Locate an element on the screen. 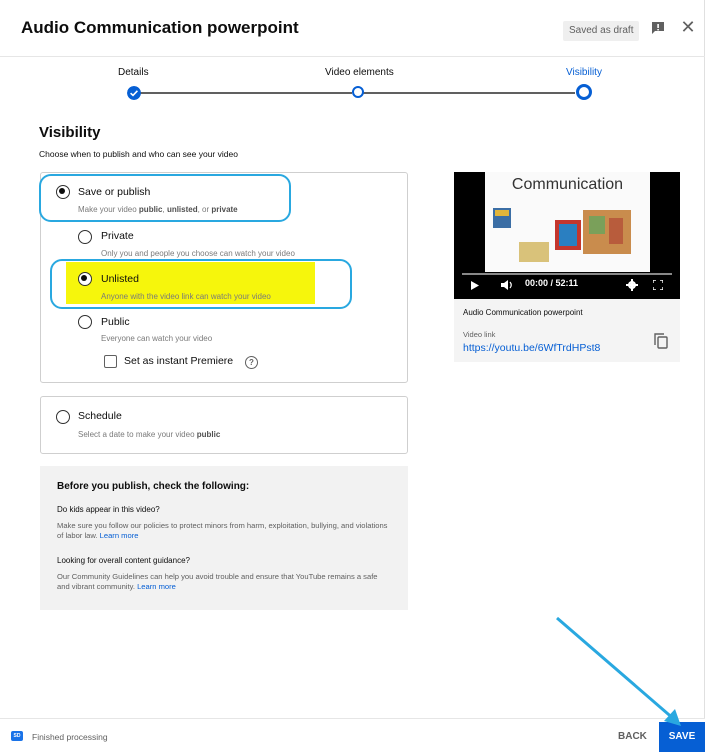 This screenshot has height=754, width=705. sd-badge-icon: SD is located at coordinates (17, 736).